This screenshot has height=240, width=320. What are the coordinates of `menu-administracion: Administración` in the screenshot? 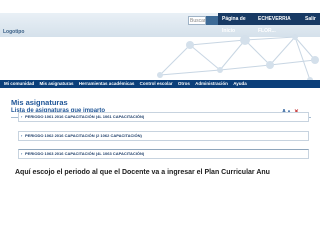 It's located at (211, 83).